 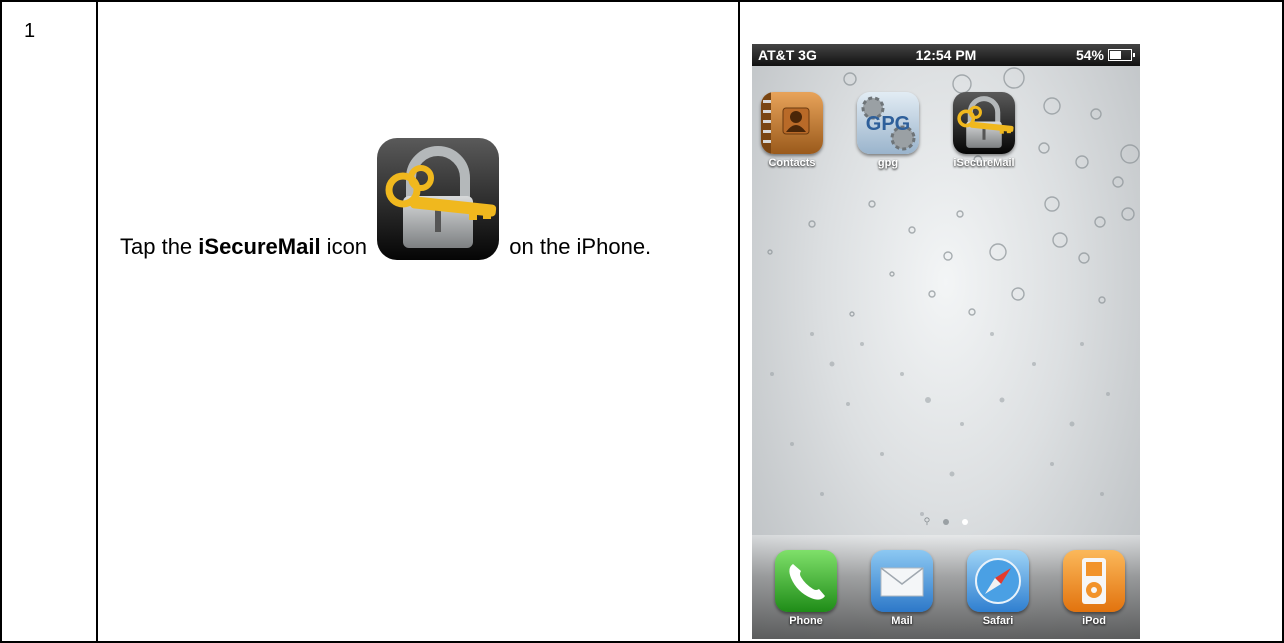 I want to click on step-number: 1, so click(x=30, y=31).